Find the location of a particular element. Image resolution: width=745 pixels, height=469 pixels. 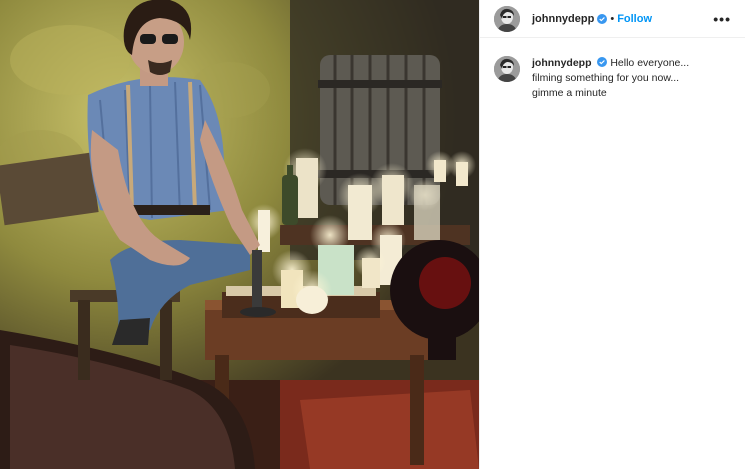

caption-avatar-image is located at coordinates (507, 69).